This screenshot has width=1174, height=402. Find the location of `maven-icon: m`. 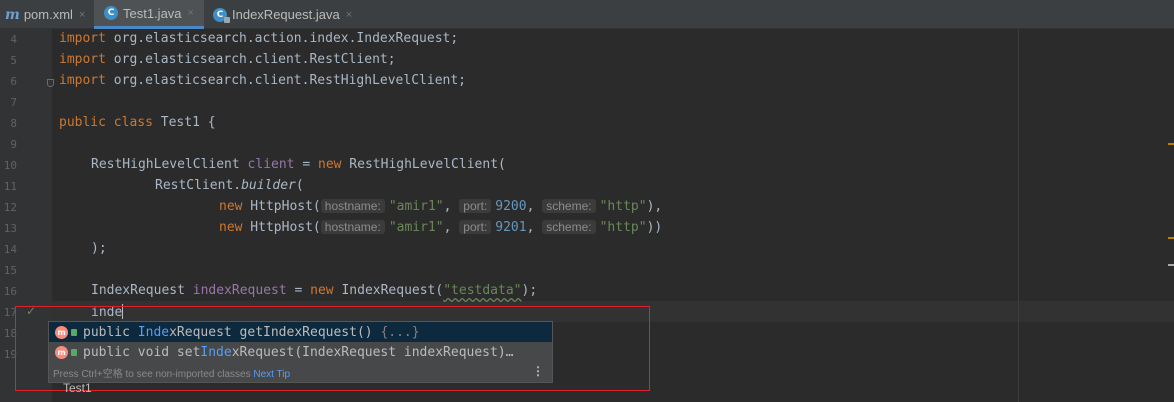

maven-icon: m is located at coordinates (12, 14).